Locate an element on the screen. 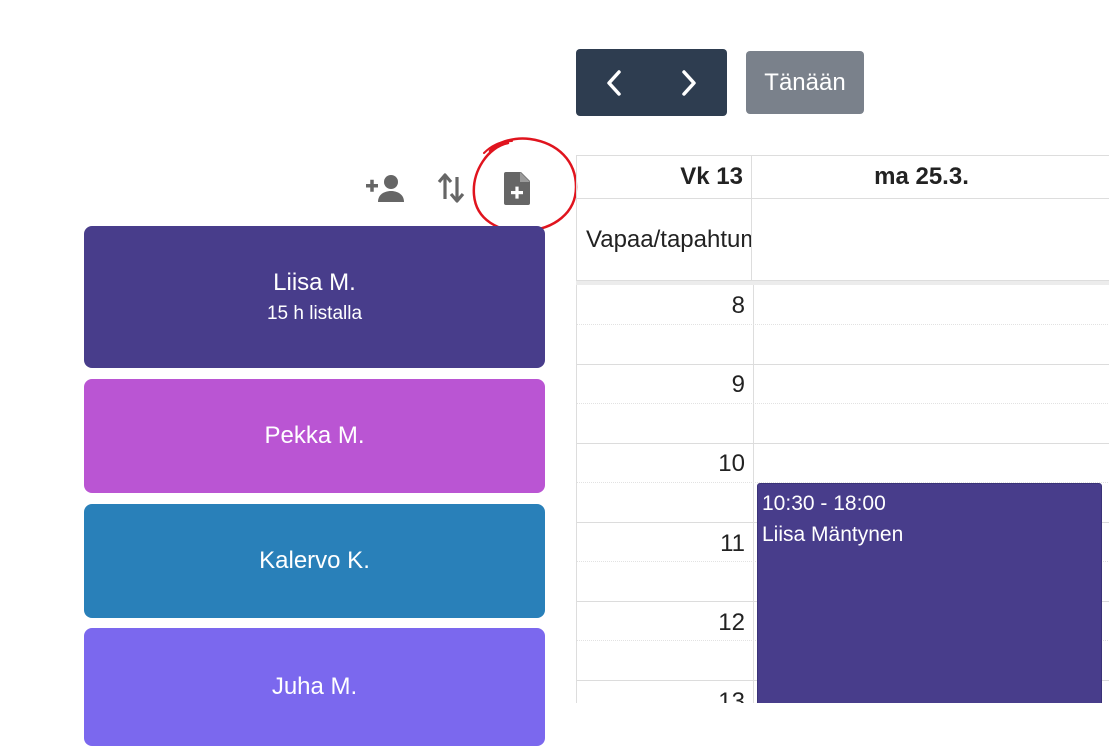 The height and width of the screenshot is (746, 1109). allday-cell is located at coordinates (930, 239).